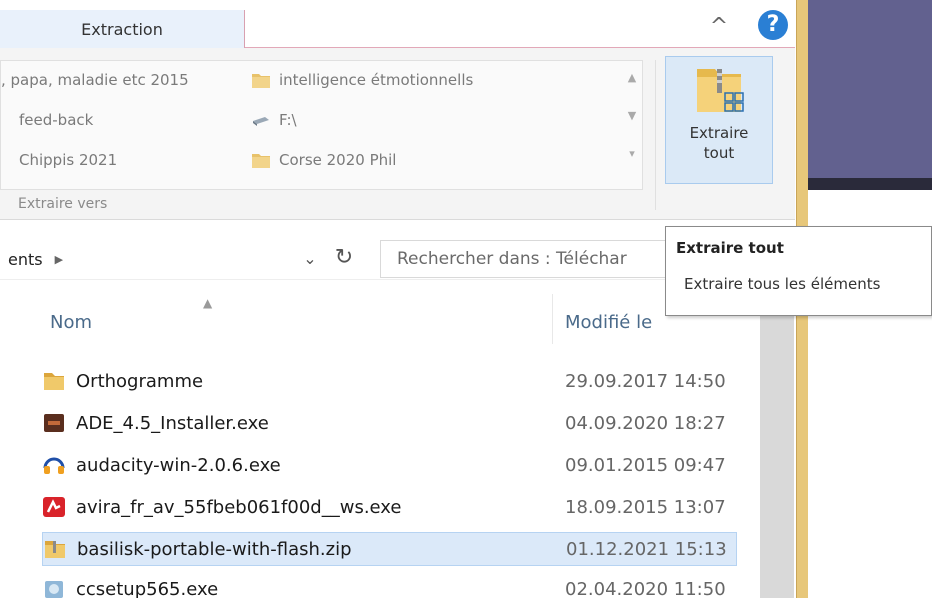 This screenshot has height=598, width=932. I want to click on gallery-item-label: , papa, maladie etc 2015, so click(95, 80).